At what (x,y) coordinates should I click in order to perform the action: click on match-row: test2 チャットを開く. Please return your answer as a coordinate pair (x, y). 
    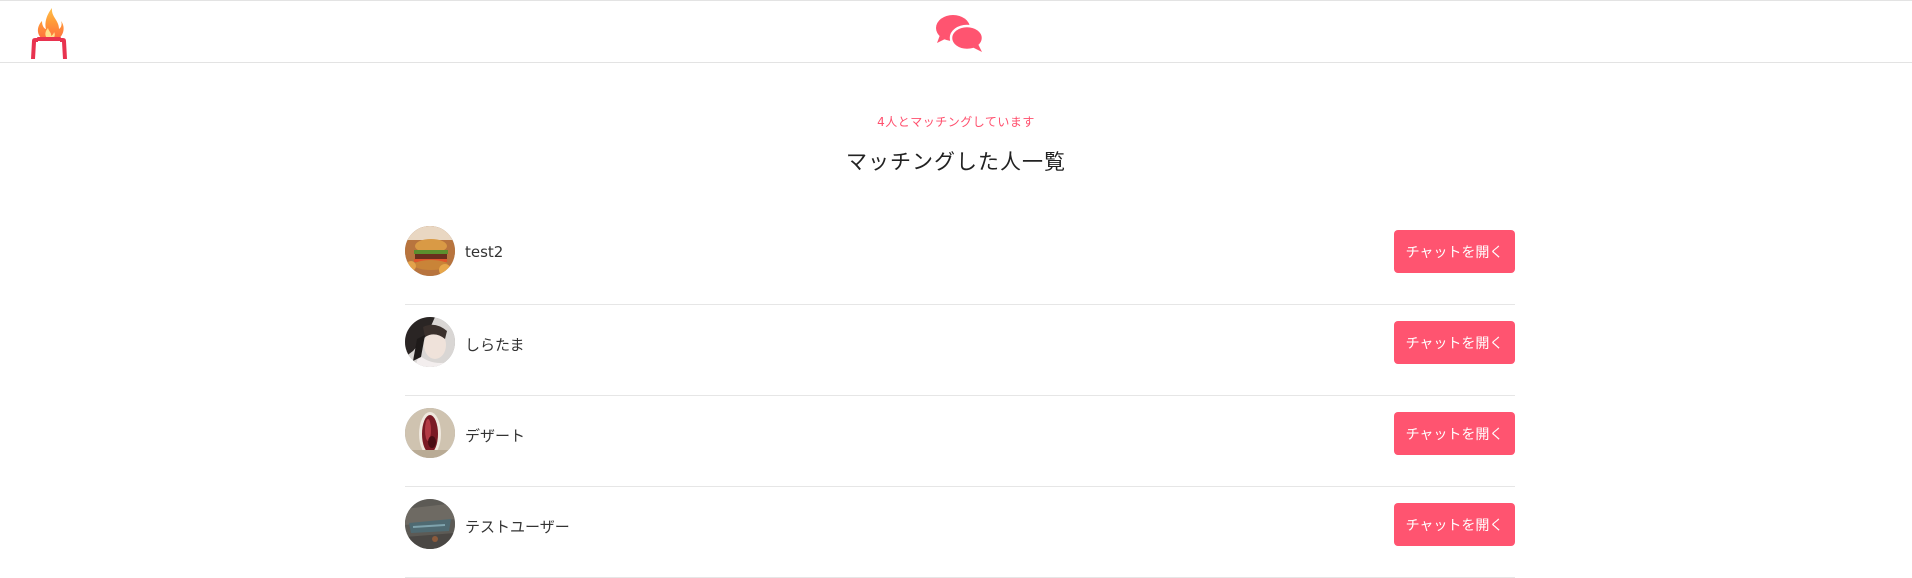
    Looking at the image, I should click on (960, 260).